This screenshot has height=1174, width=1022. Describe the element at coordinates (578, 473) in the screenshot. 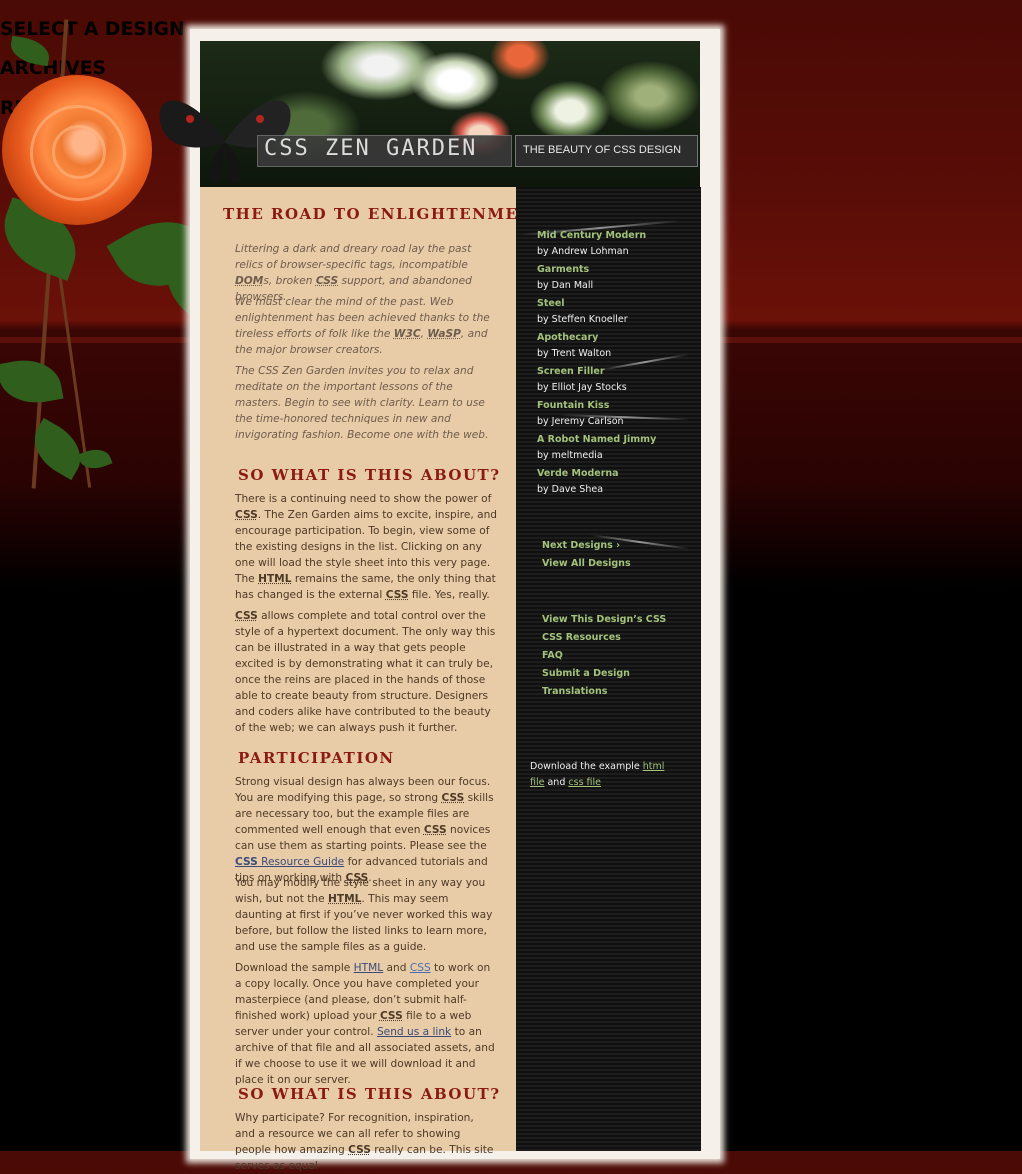

I see `design-link-verde-moderna: Verde Moderna` at that location.